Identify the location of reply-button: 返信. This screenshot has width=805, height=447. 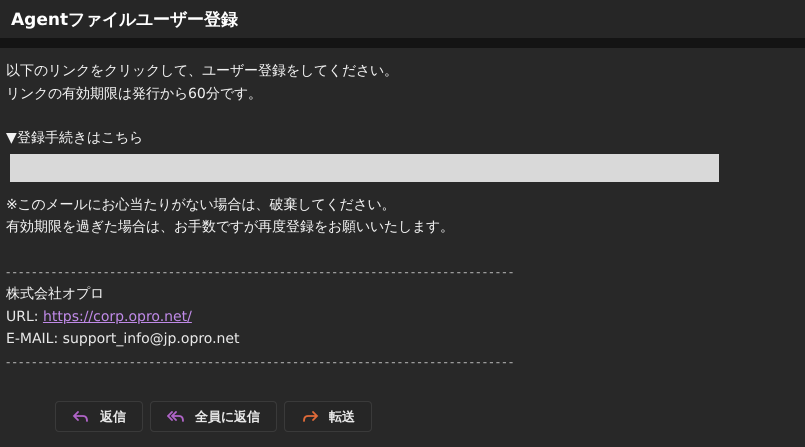
(99, 416).